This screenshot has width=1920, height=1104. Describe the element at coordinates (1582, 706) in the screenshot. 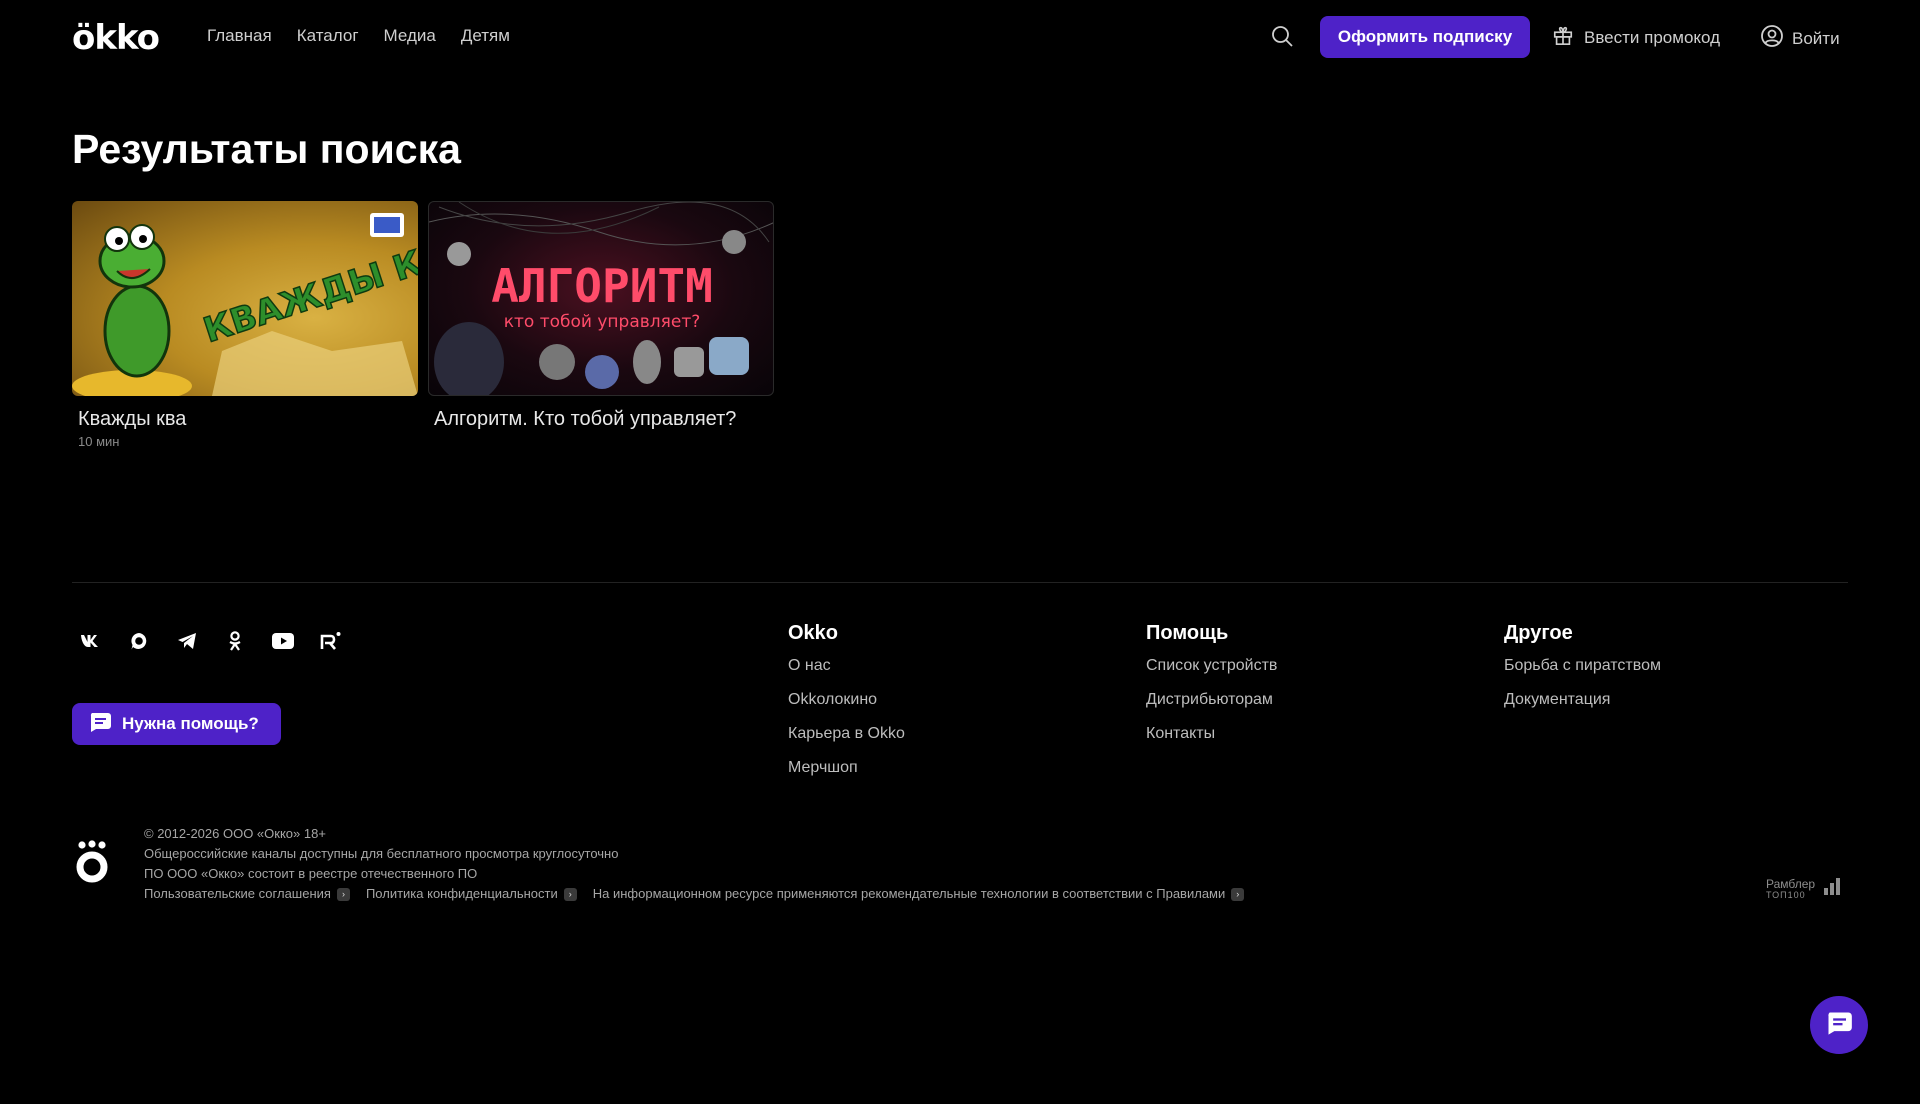

I see `footer-link-documentation: Документация` at that location.